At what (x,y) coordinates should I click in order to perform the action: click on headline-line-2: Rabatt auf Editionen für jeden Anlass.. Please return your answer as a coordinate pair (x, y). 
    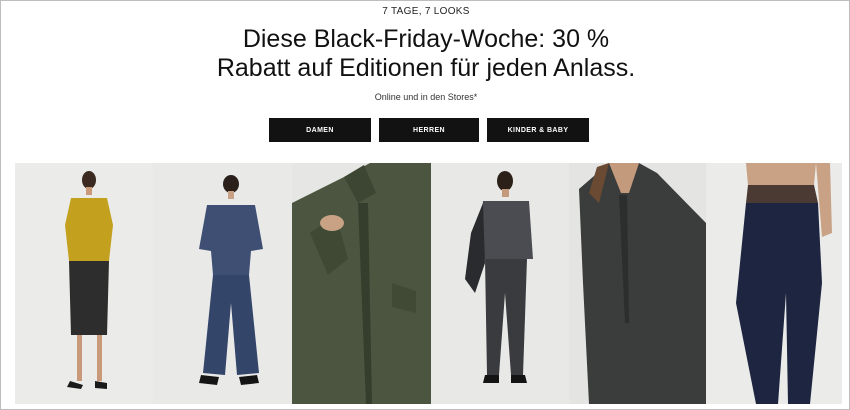
    Looking at the image, I should click on (426, 68).